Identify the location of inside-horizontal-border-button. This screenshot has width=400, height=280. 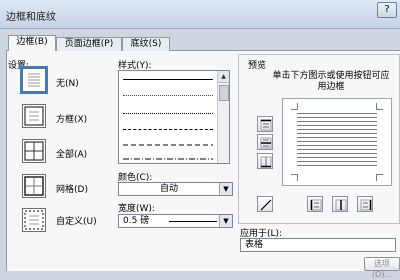
(265, 142).